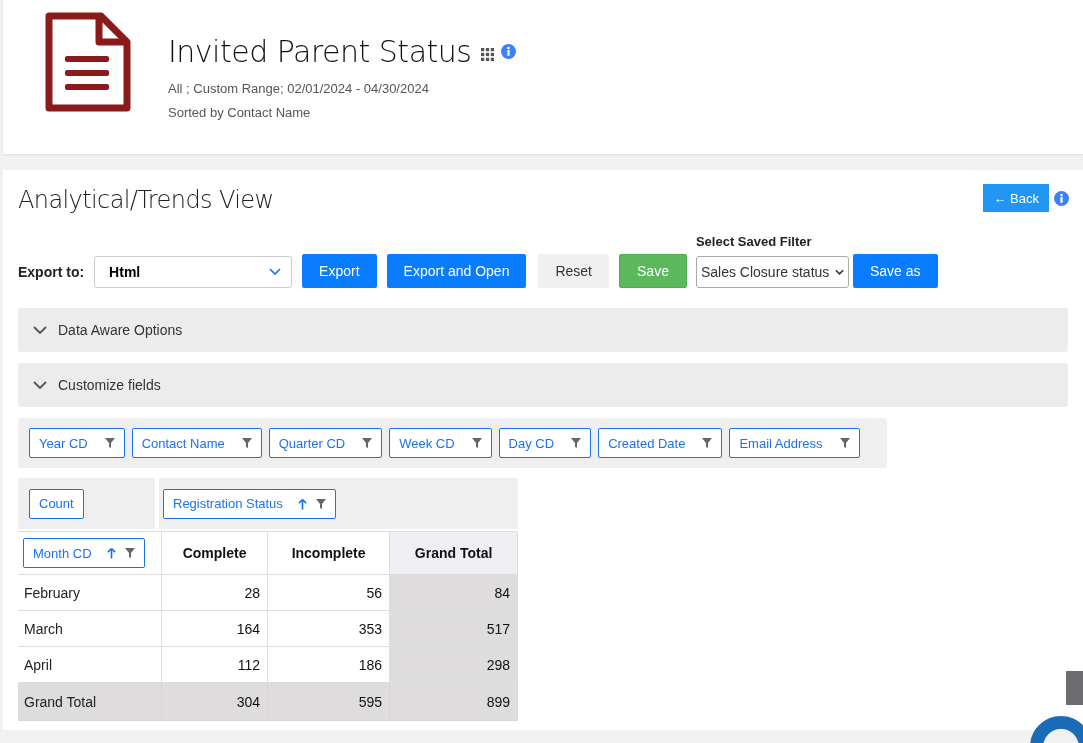 This screenshot has height=743, width=1083. What do you see at coordinates (453, 592) in the screenshot?
I see `table-cell: 84` at bounding box center [453, 592].